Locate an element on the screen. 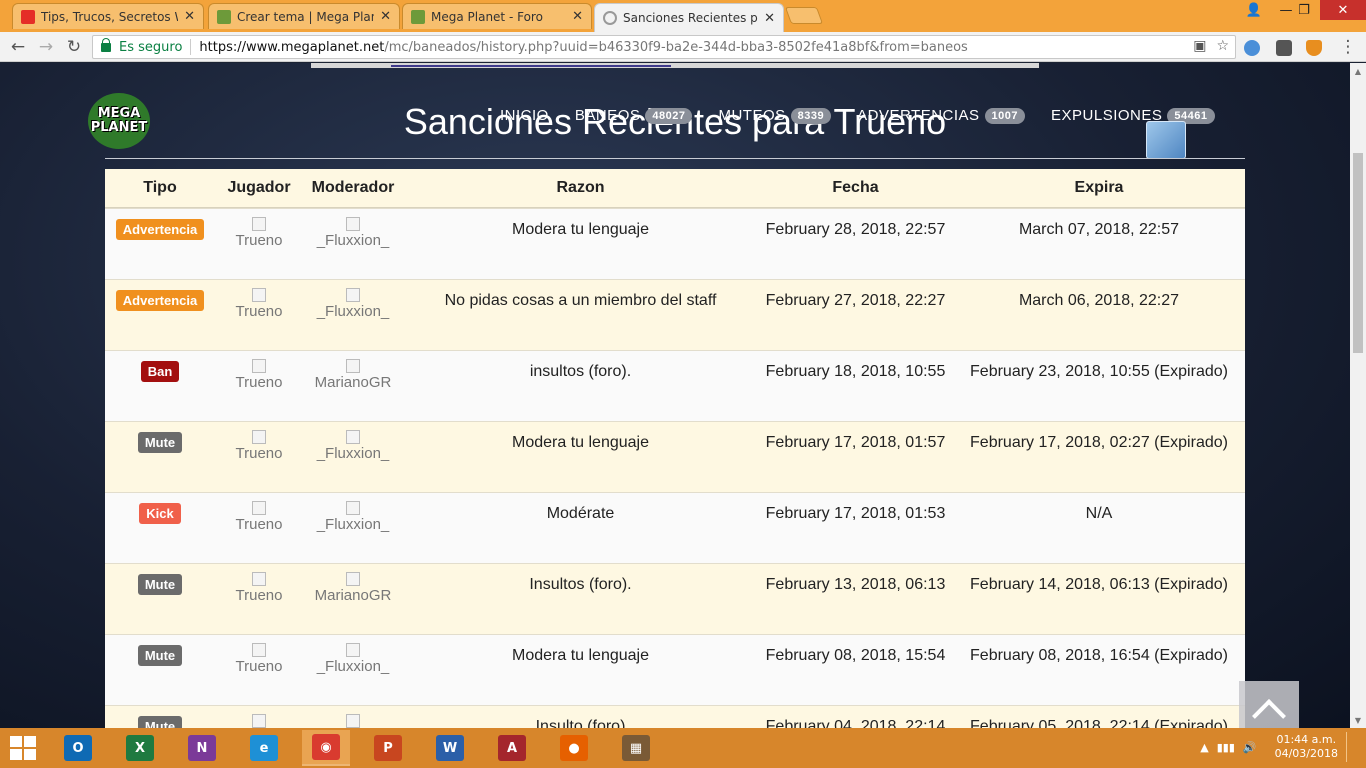  nav-inicio: INICIO is located at coordinates (524, 115).